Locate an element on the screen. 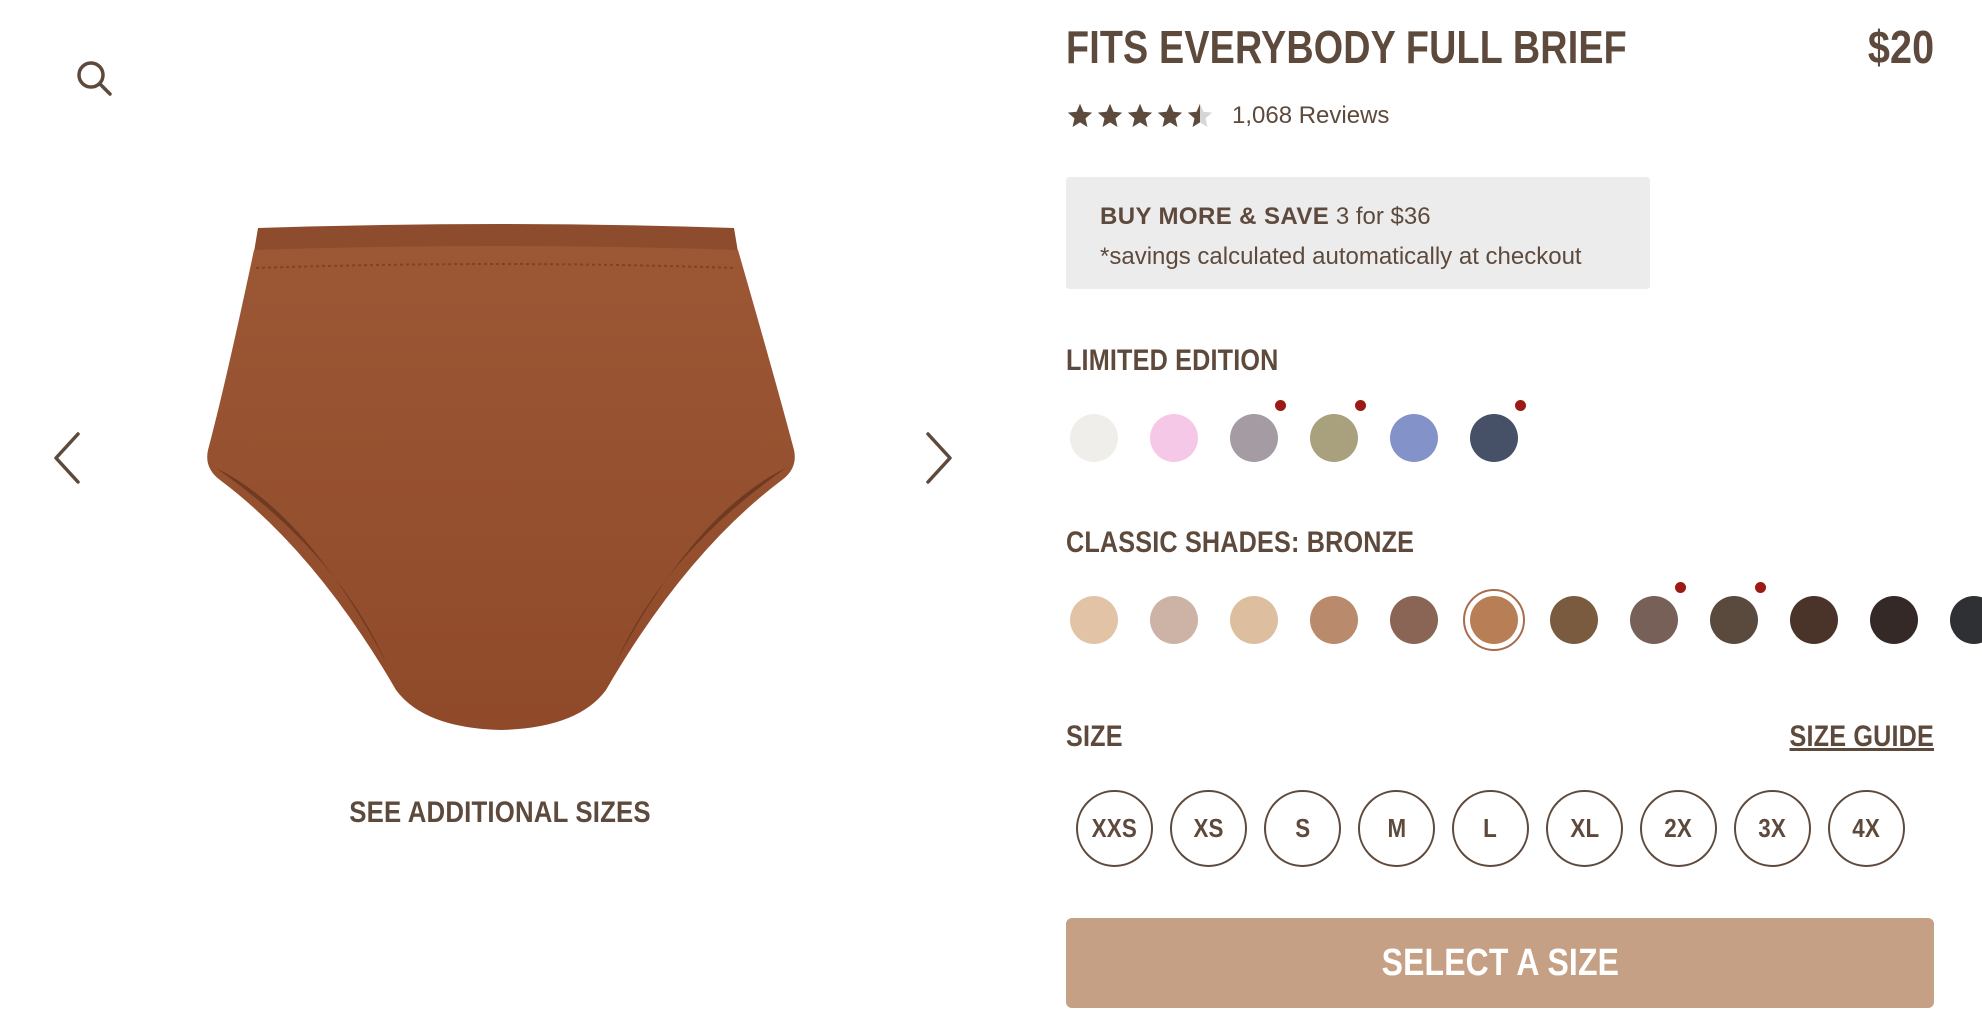 The height and width of the screenshot is (1034, 1982). promo-offer: 3 for $36 is located at coordinates (1380, 216).